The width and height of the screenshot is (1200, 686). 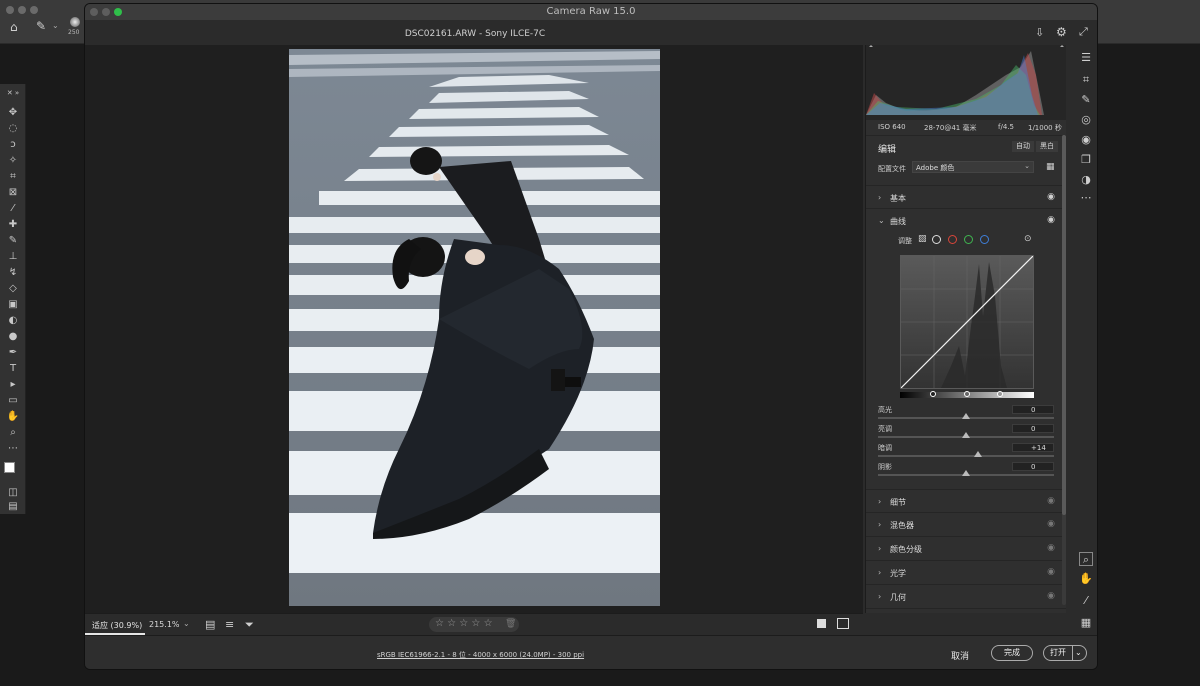 What do you see at coordinates (13, 193) in the screenshot?
I see `frame-tool-icon: ⊠` at bounding box center [13, 193].